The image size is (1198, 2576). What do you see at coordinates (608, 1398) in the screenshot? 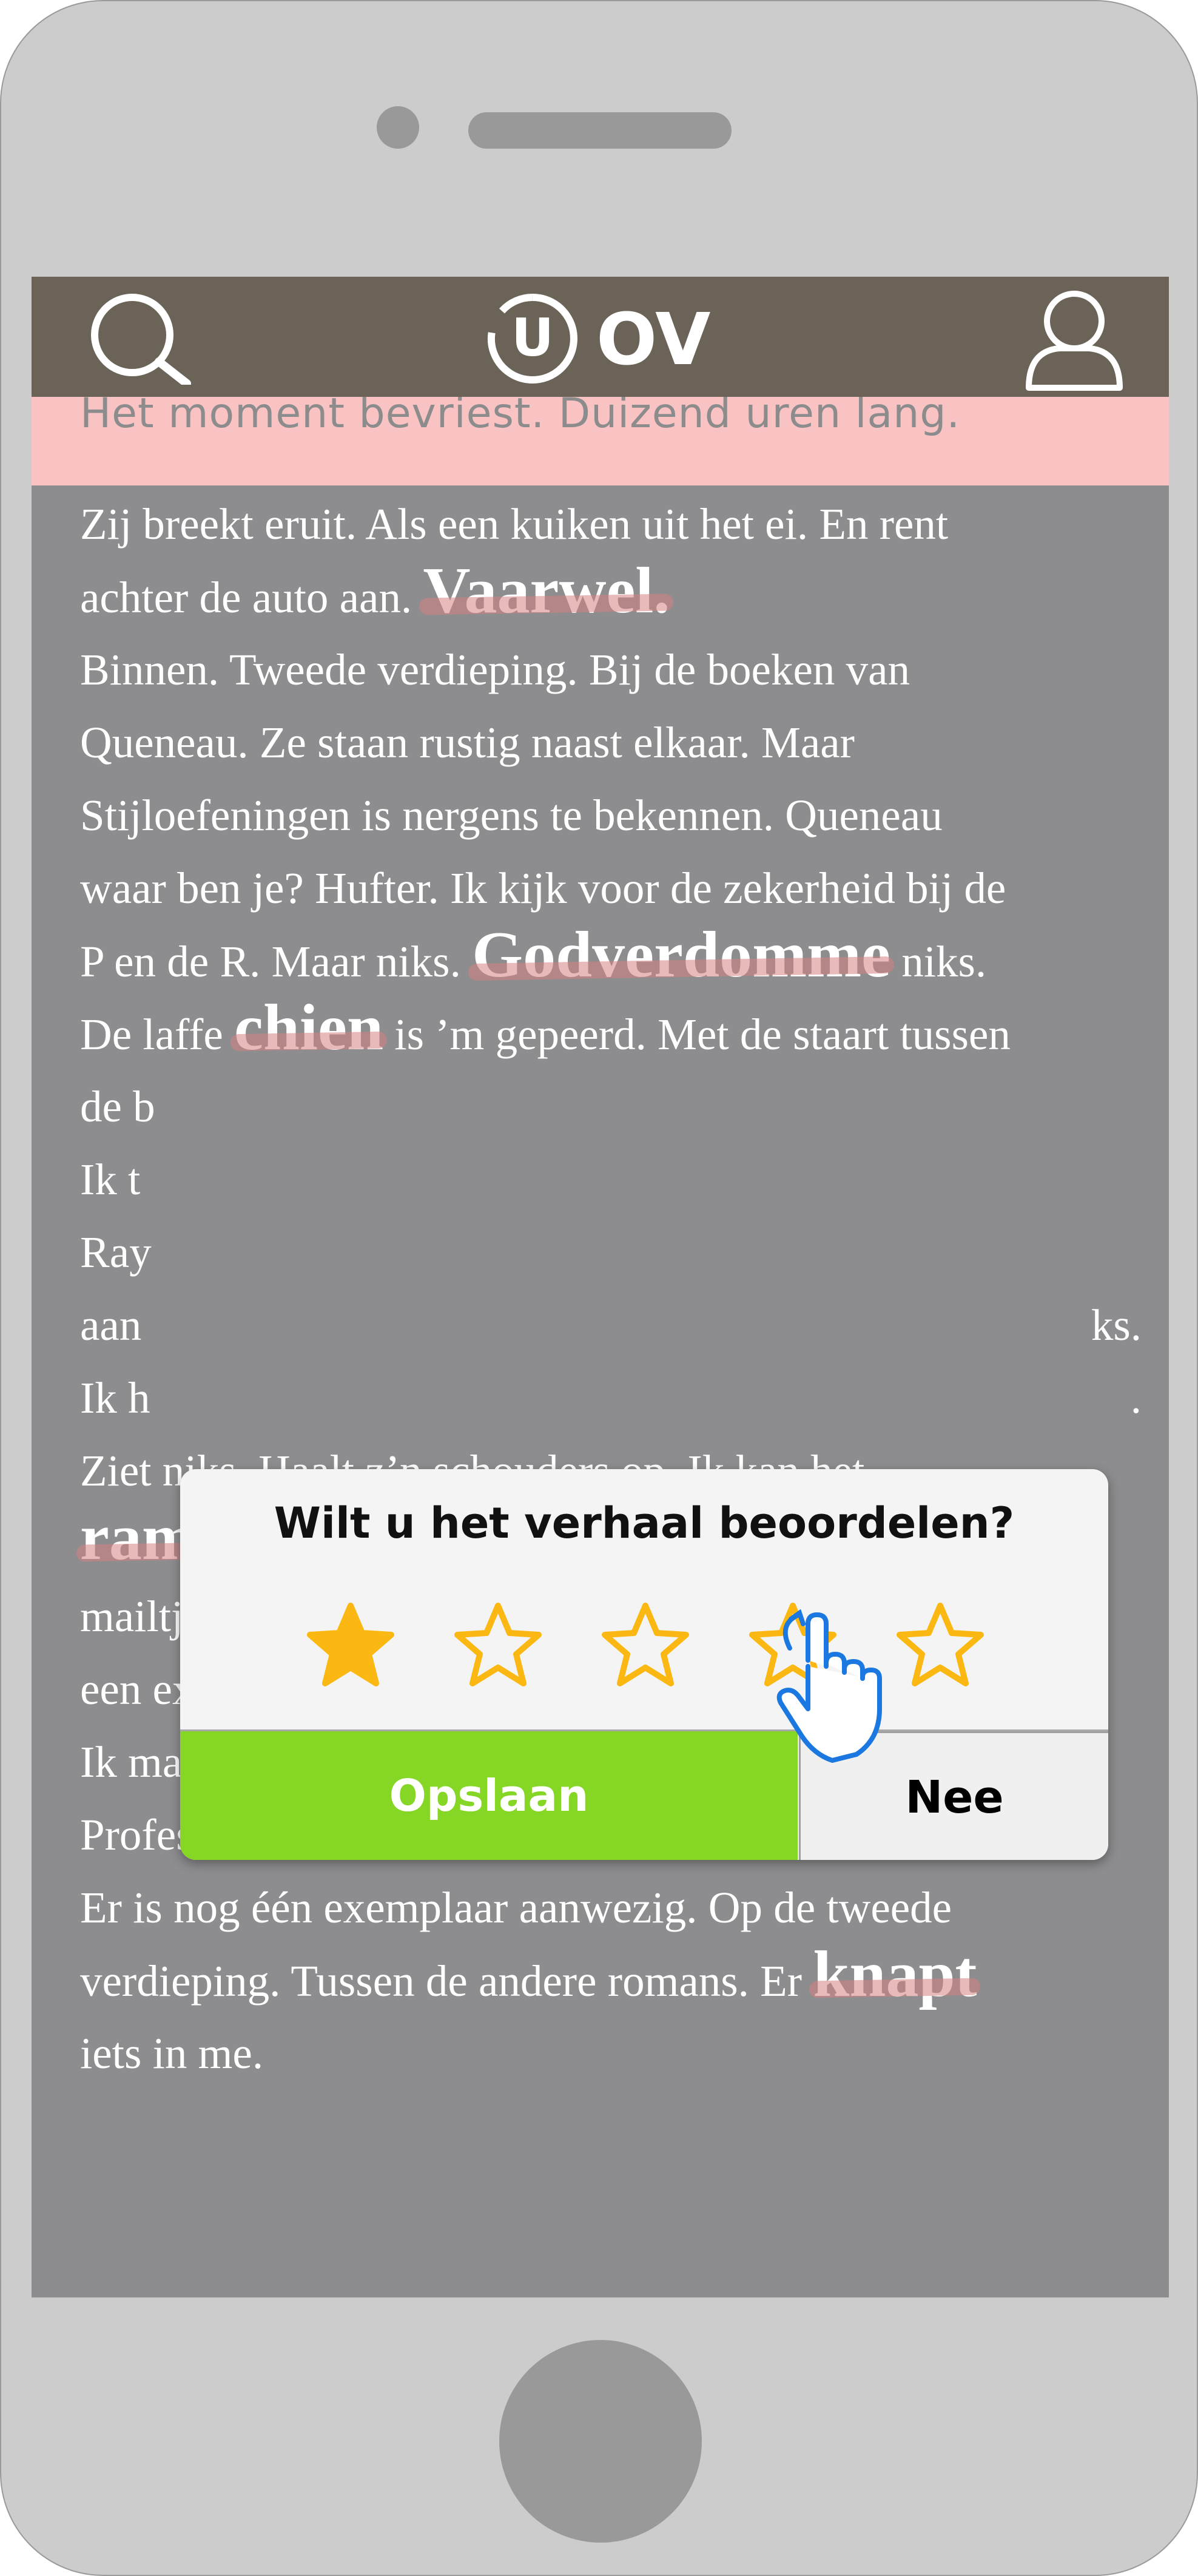
I see `story-line: Ik h` at bounding box center [608, 1398].